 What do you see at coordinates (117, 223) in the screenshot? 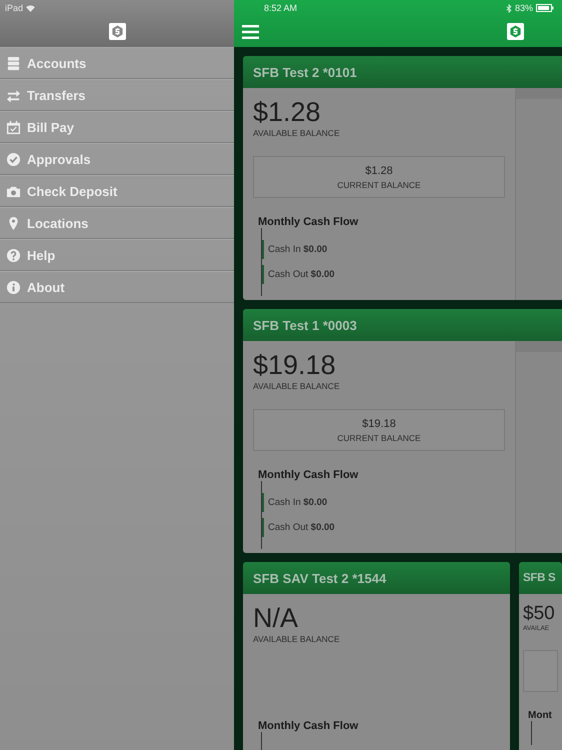
I see `menu-item: Locations` at bounding box center [117, 223].